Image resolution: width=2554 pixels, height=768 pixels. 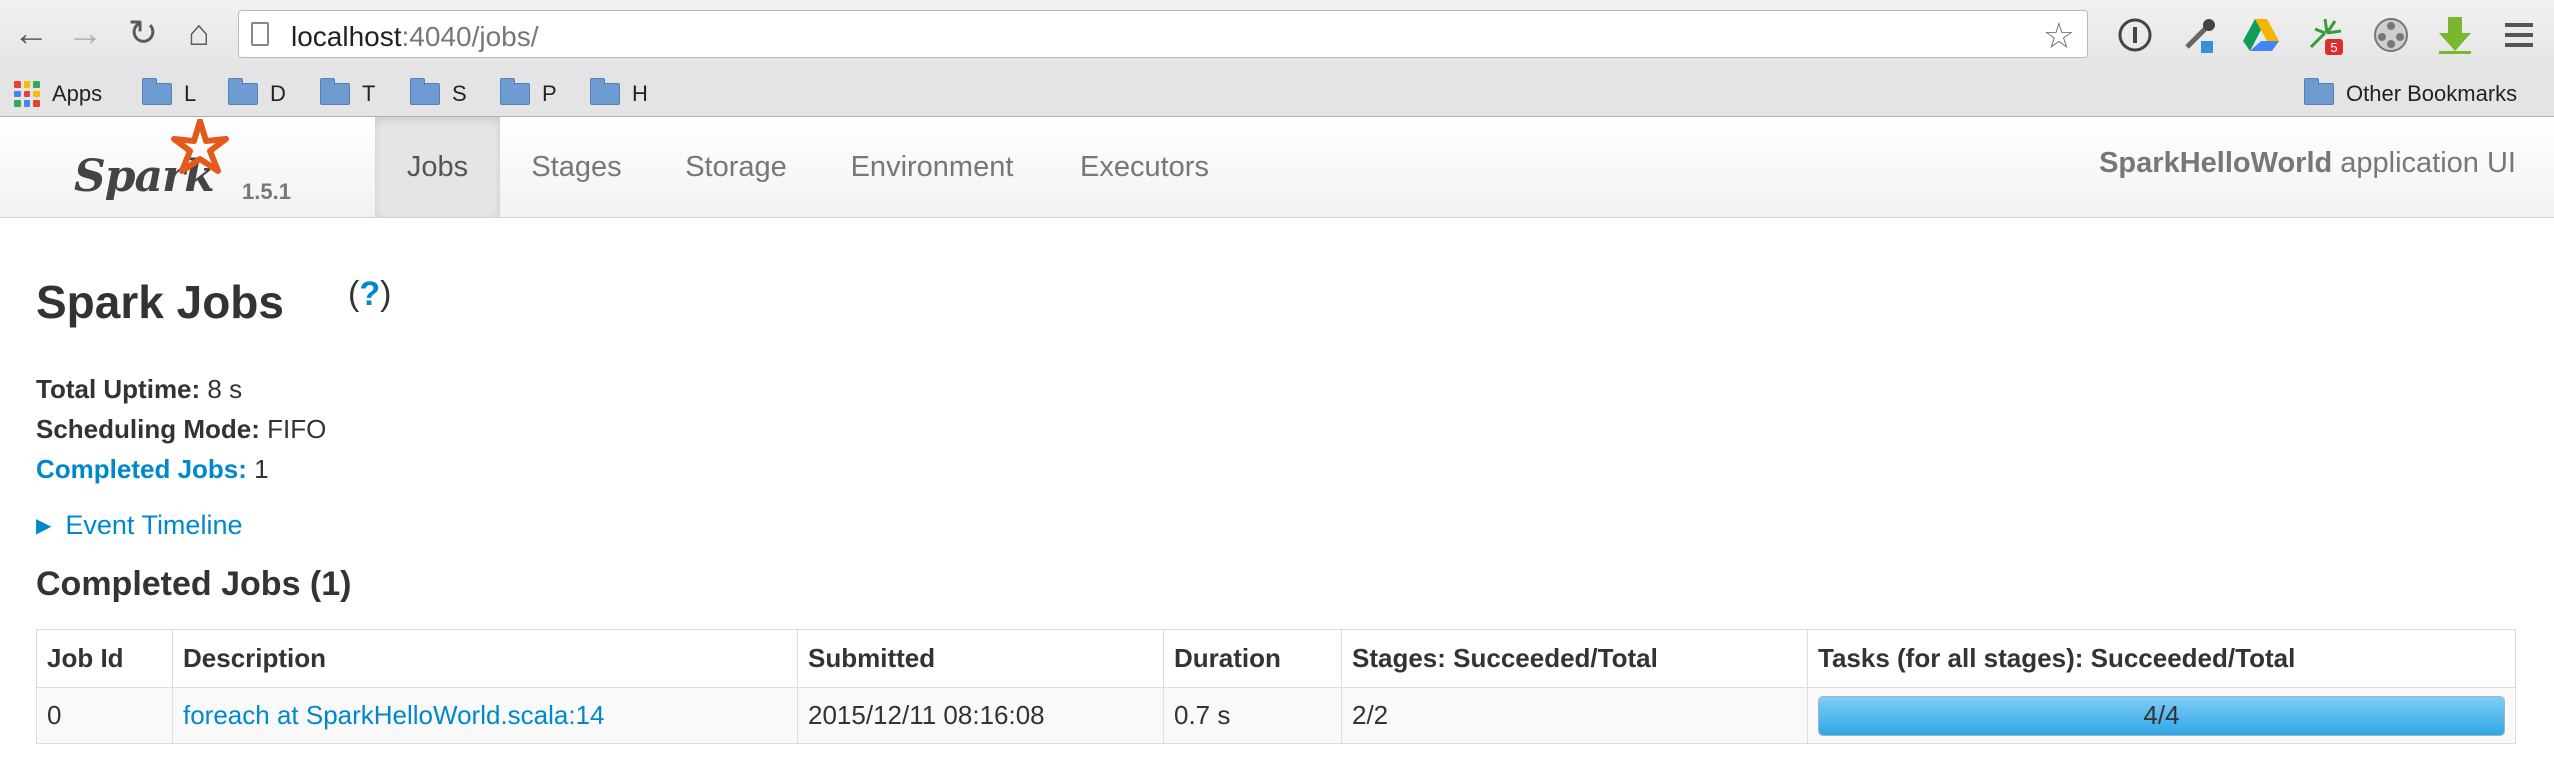 I want to click on column-header-duration: Duration, so click(x=1252, y=658).